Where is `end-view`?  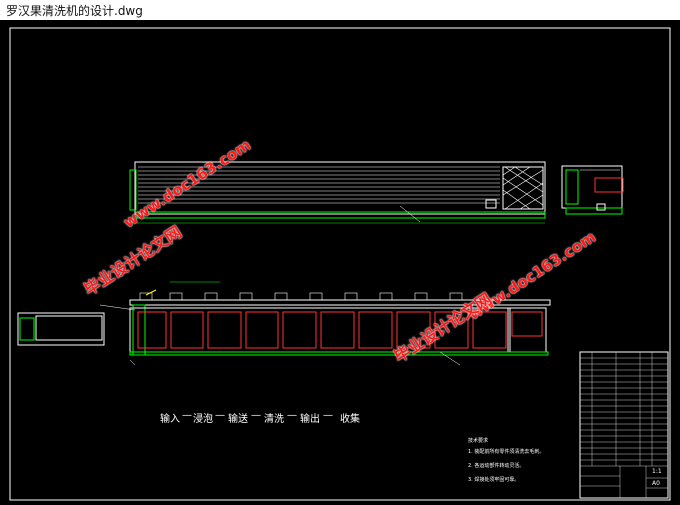 end-view is located at coordinates (592, 190).